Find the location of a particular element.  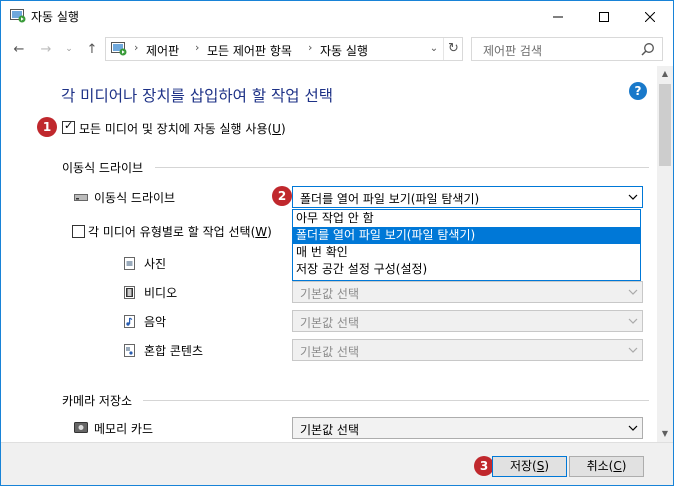

page-heading: 각 미디어나 장치를 삽입하여 할 작업 선택 is located at coordinates (197, 96).